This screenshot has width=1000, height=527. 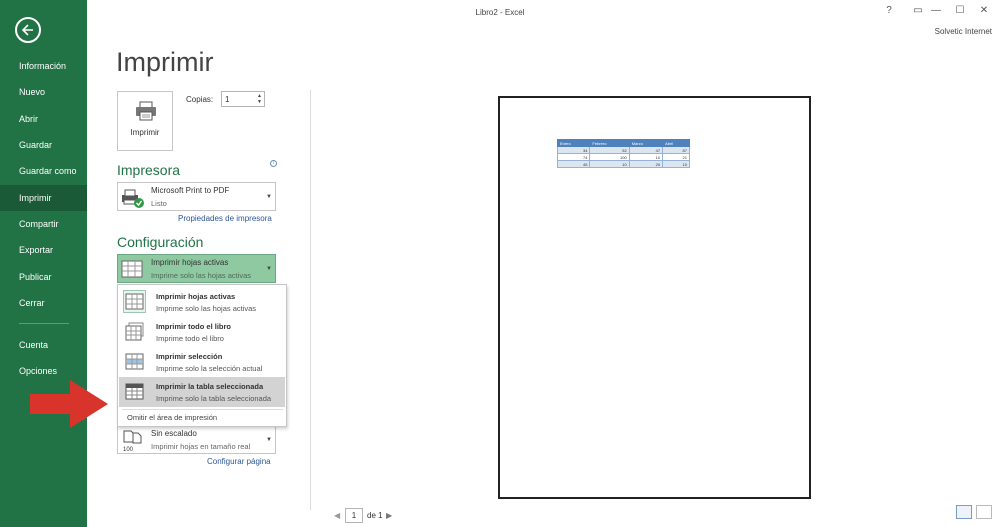 What do you see at coordinates (259, 102) in the screenshot?
I see `spin-down-icon: ▼` at bounding box center [259, 102].